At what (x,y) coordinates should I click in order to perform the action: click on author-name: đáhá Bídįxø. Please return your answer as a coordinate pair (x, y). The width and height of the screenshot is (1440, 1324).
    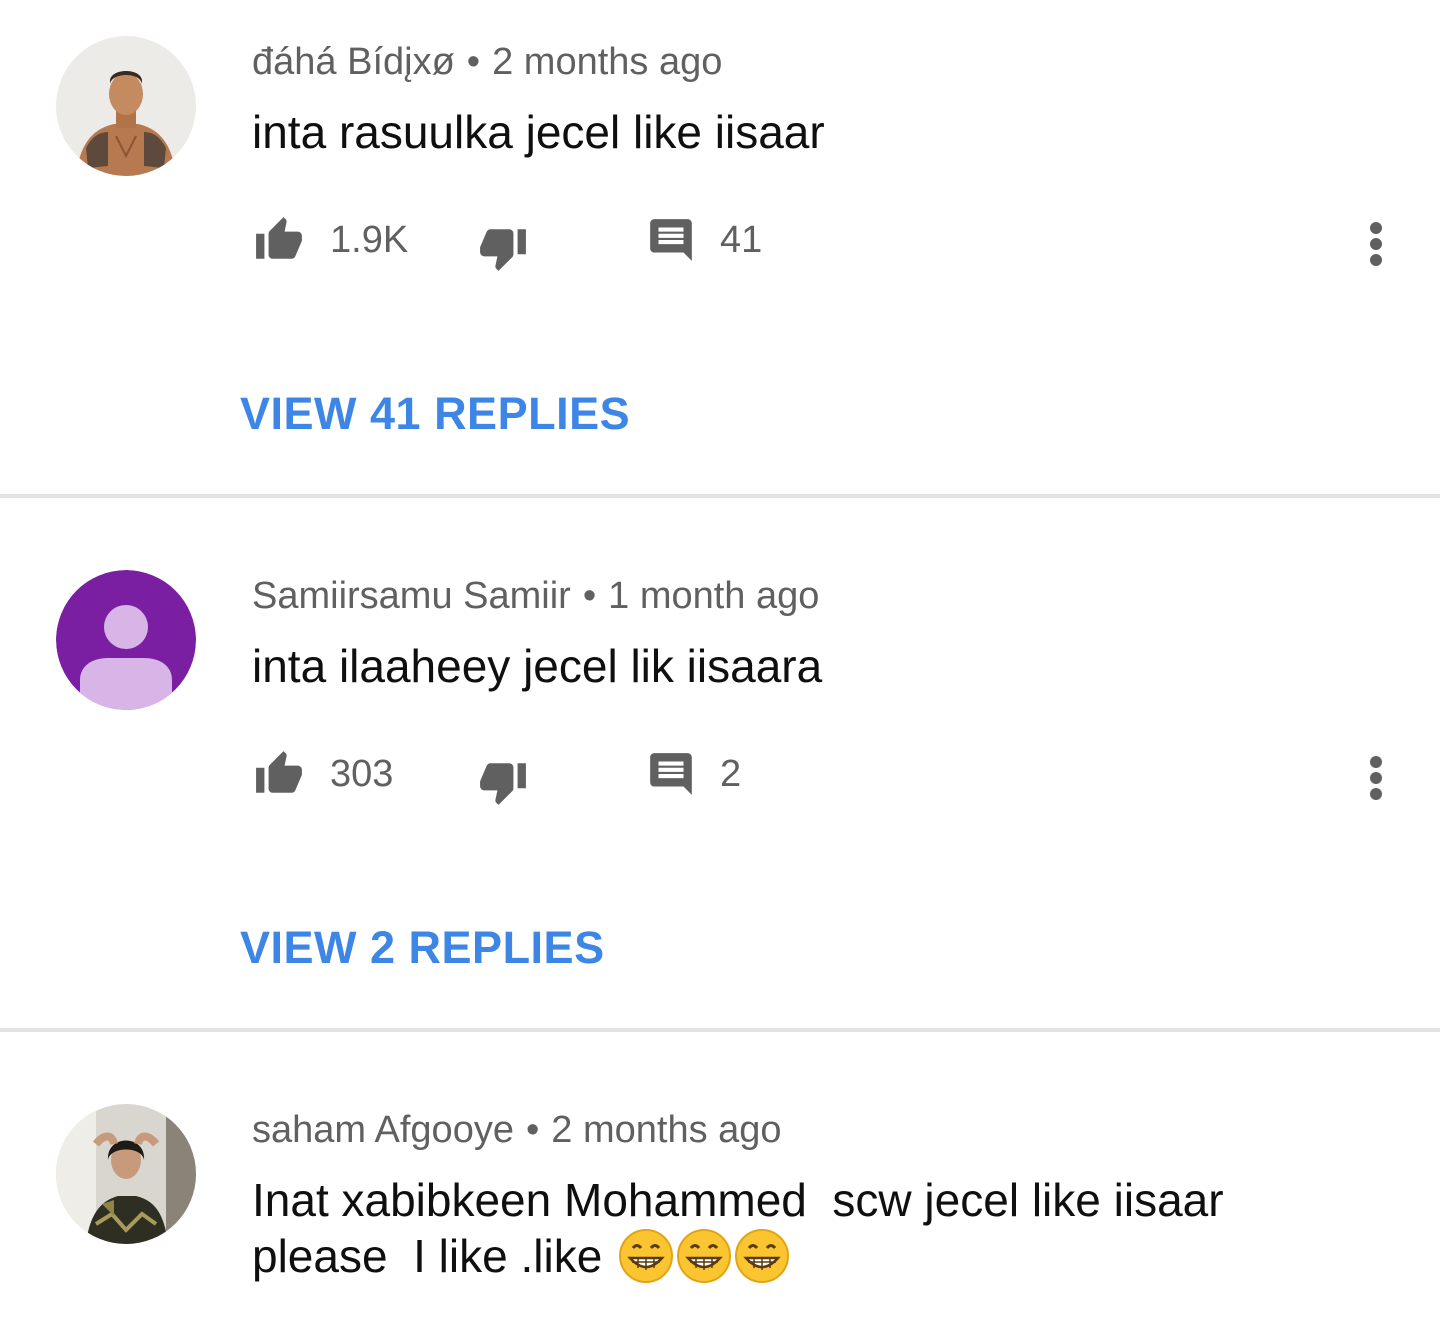
    Looking at the image, I should click on (353, 62).